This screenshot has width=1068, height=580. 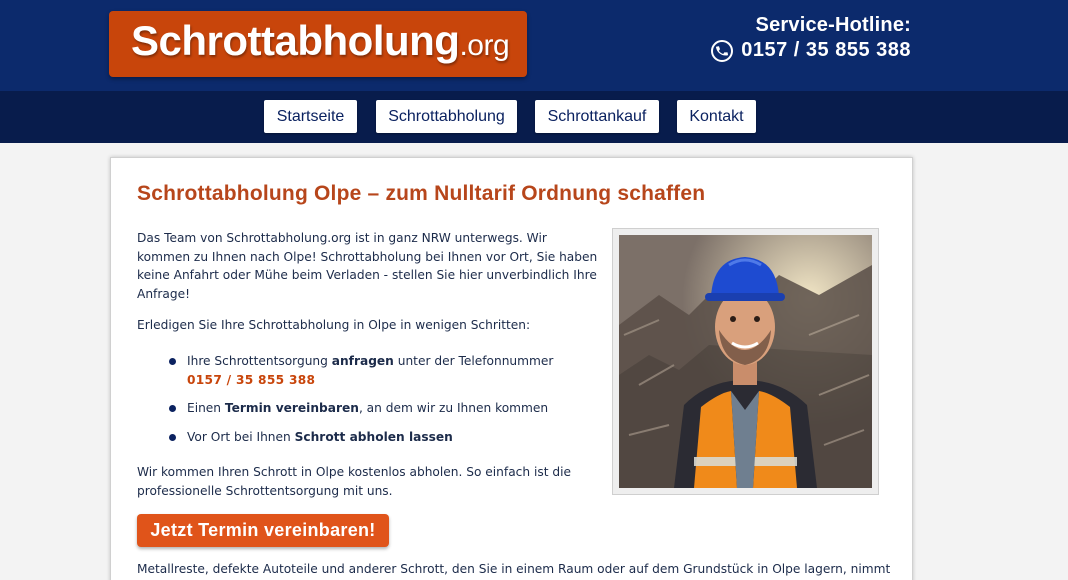 I want to click on step-text: Ihre Schrottentsorgung, so click(x=259, y=361).